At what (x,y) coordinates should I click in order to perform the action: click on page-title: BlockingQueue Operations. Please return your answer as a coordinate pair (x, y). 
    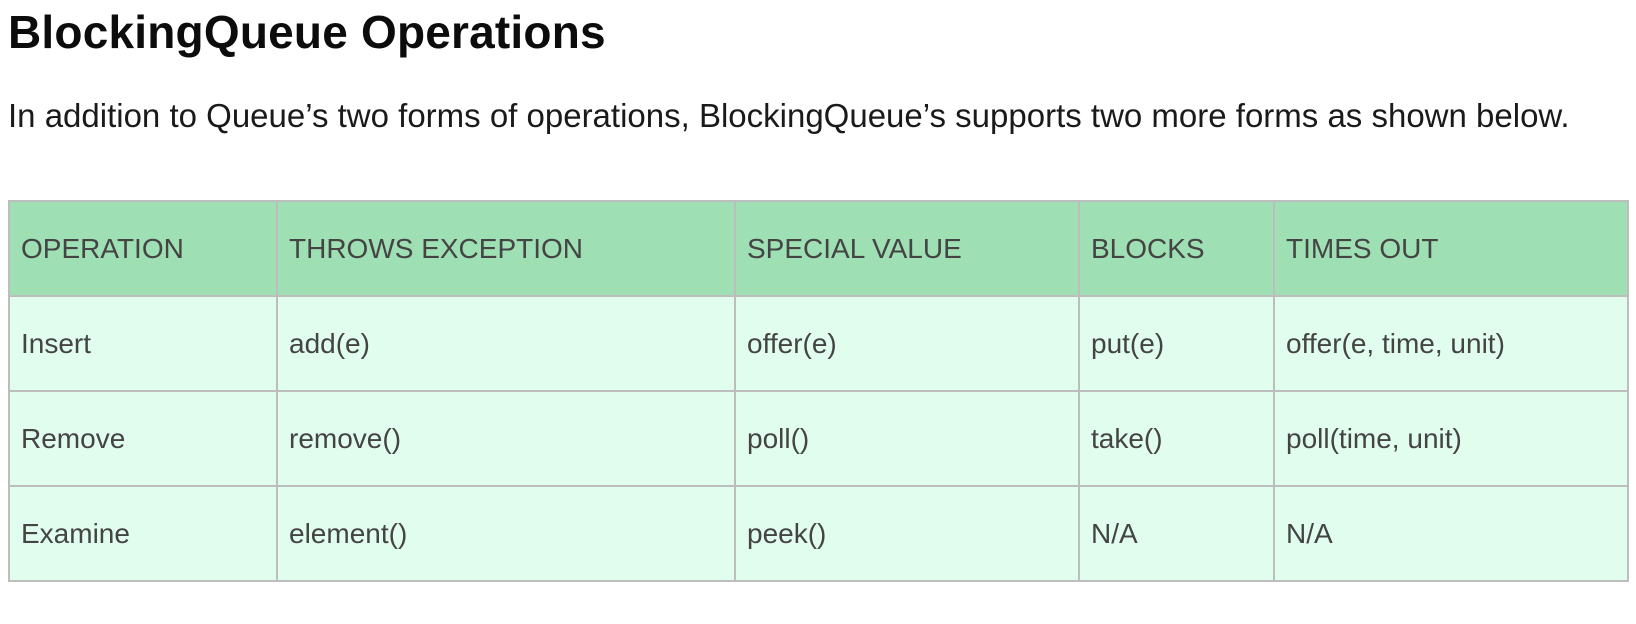
    Looking at the image, I should click on (307, 32).